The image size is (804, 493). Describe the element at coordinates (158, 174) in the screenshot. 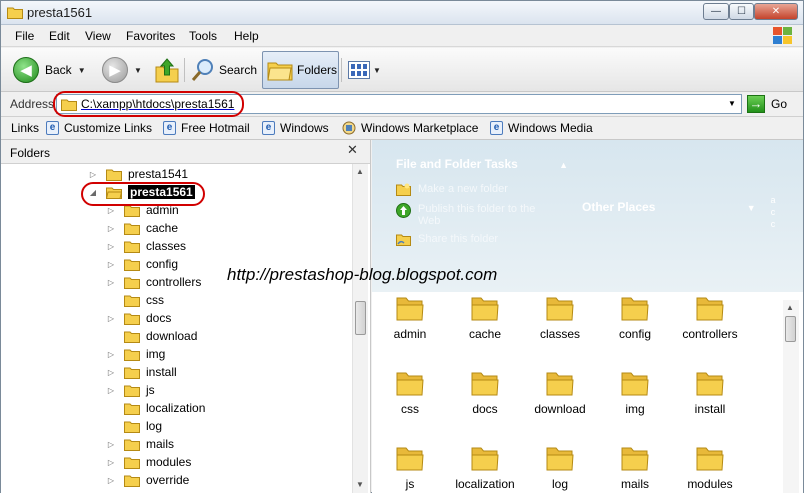

I see `tree-item-label: presta1541` at that location.